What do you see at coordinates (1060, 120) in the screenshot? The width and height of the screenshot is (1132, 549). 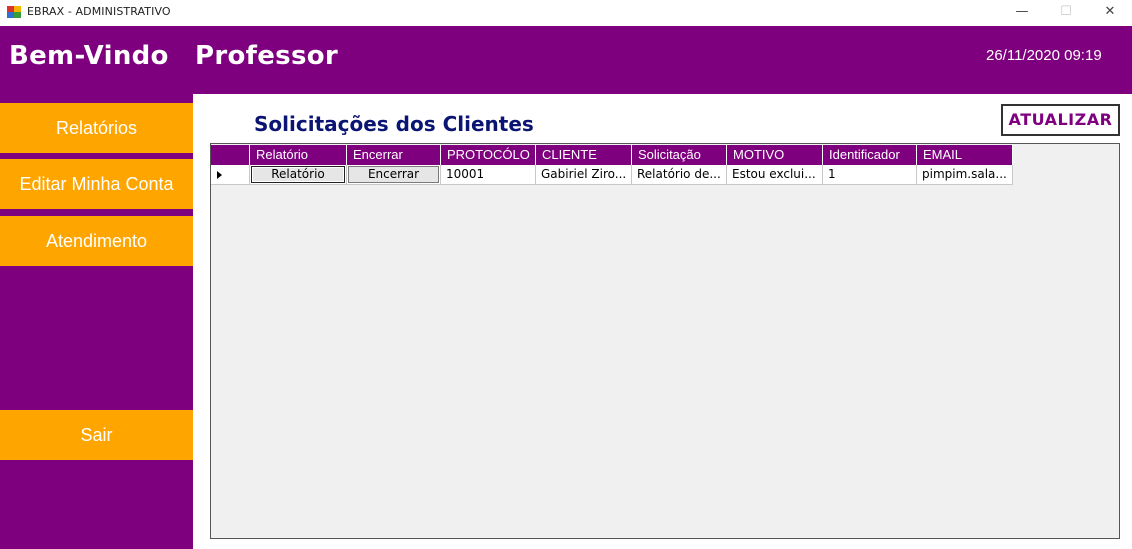 I see `refresh-button: ATUALIZAR` at bounding box center [1060, 120].